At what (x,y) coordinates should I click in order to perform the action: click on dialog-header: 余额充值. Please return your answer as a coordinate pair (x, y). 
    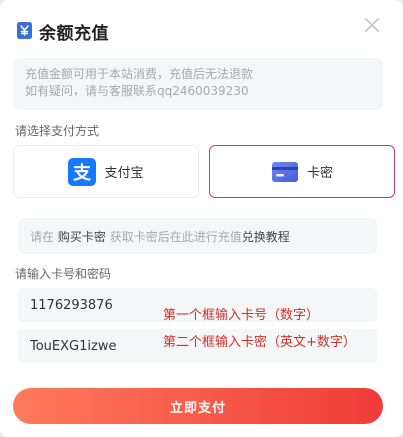
    Looking at the image, I should click on (62, 31).